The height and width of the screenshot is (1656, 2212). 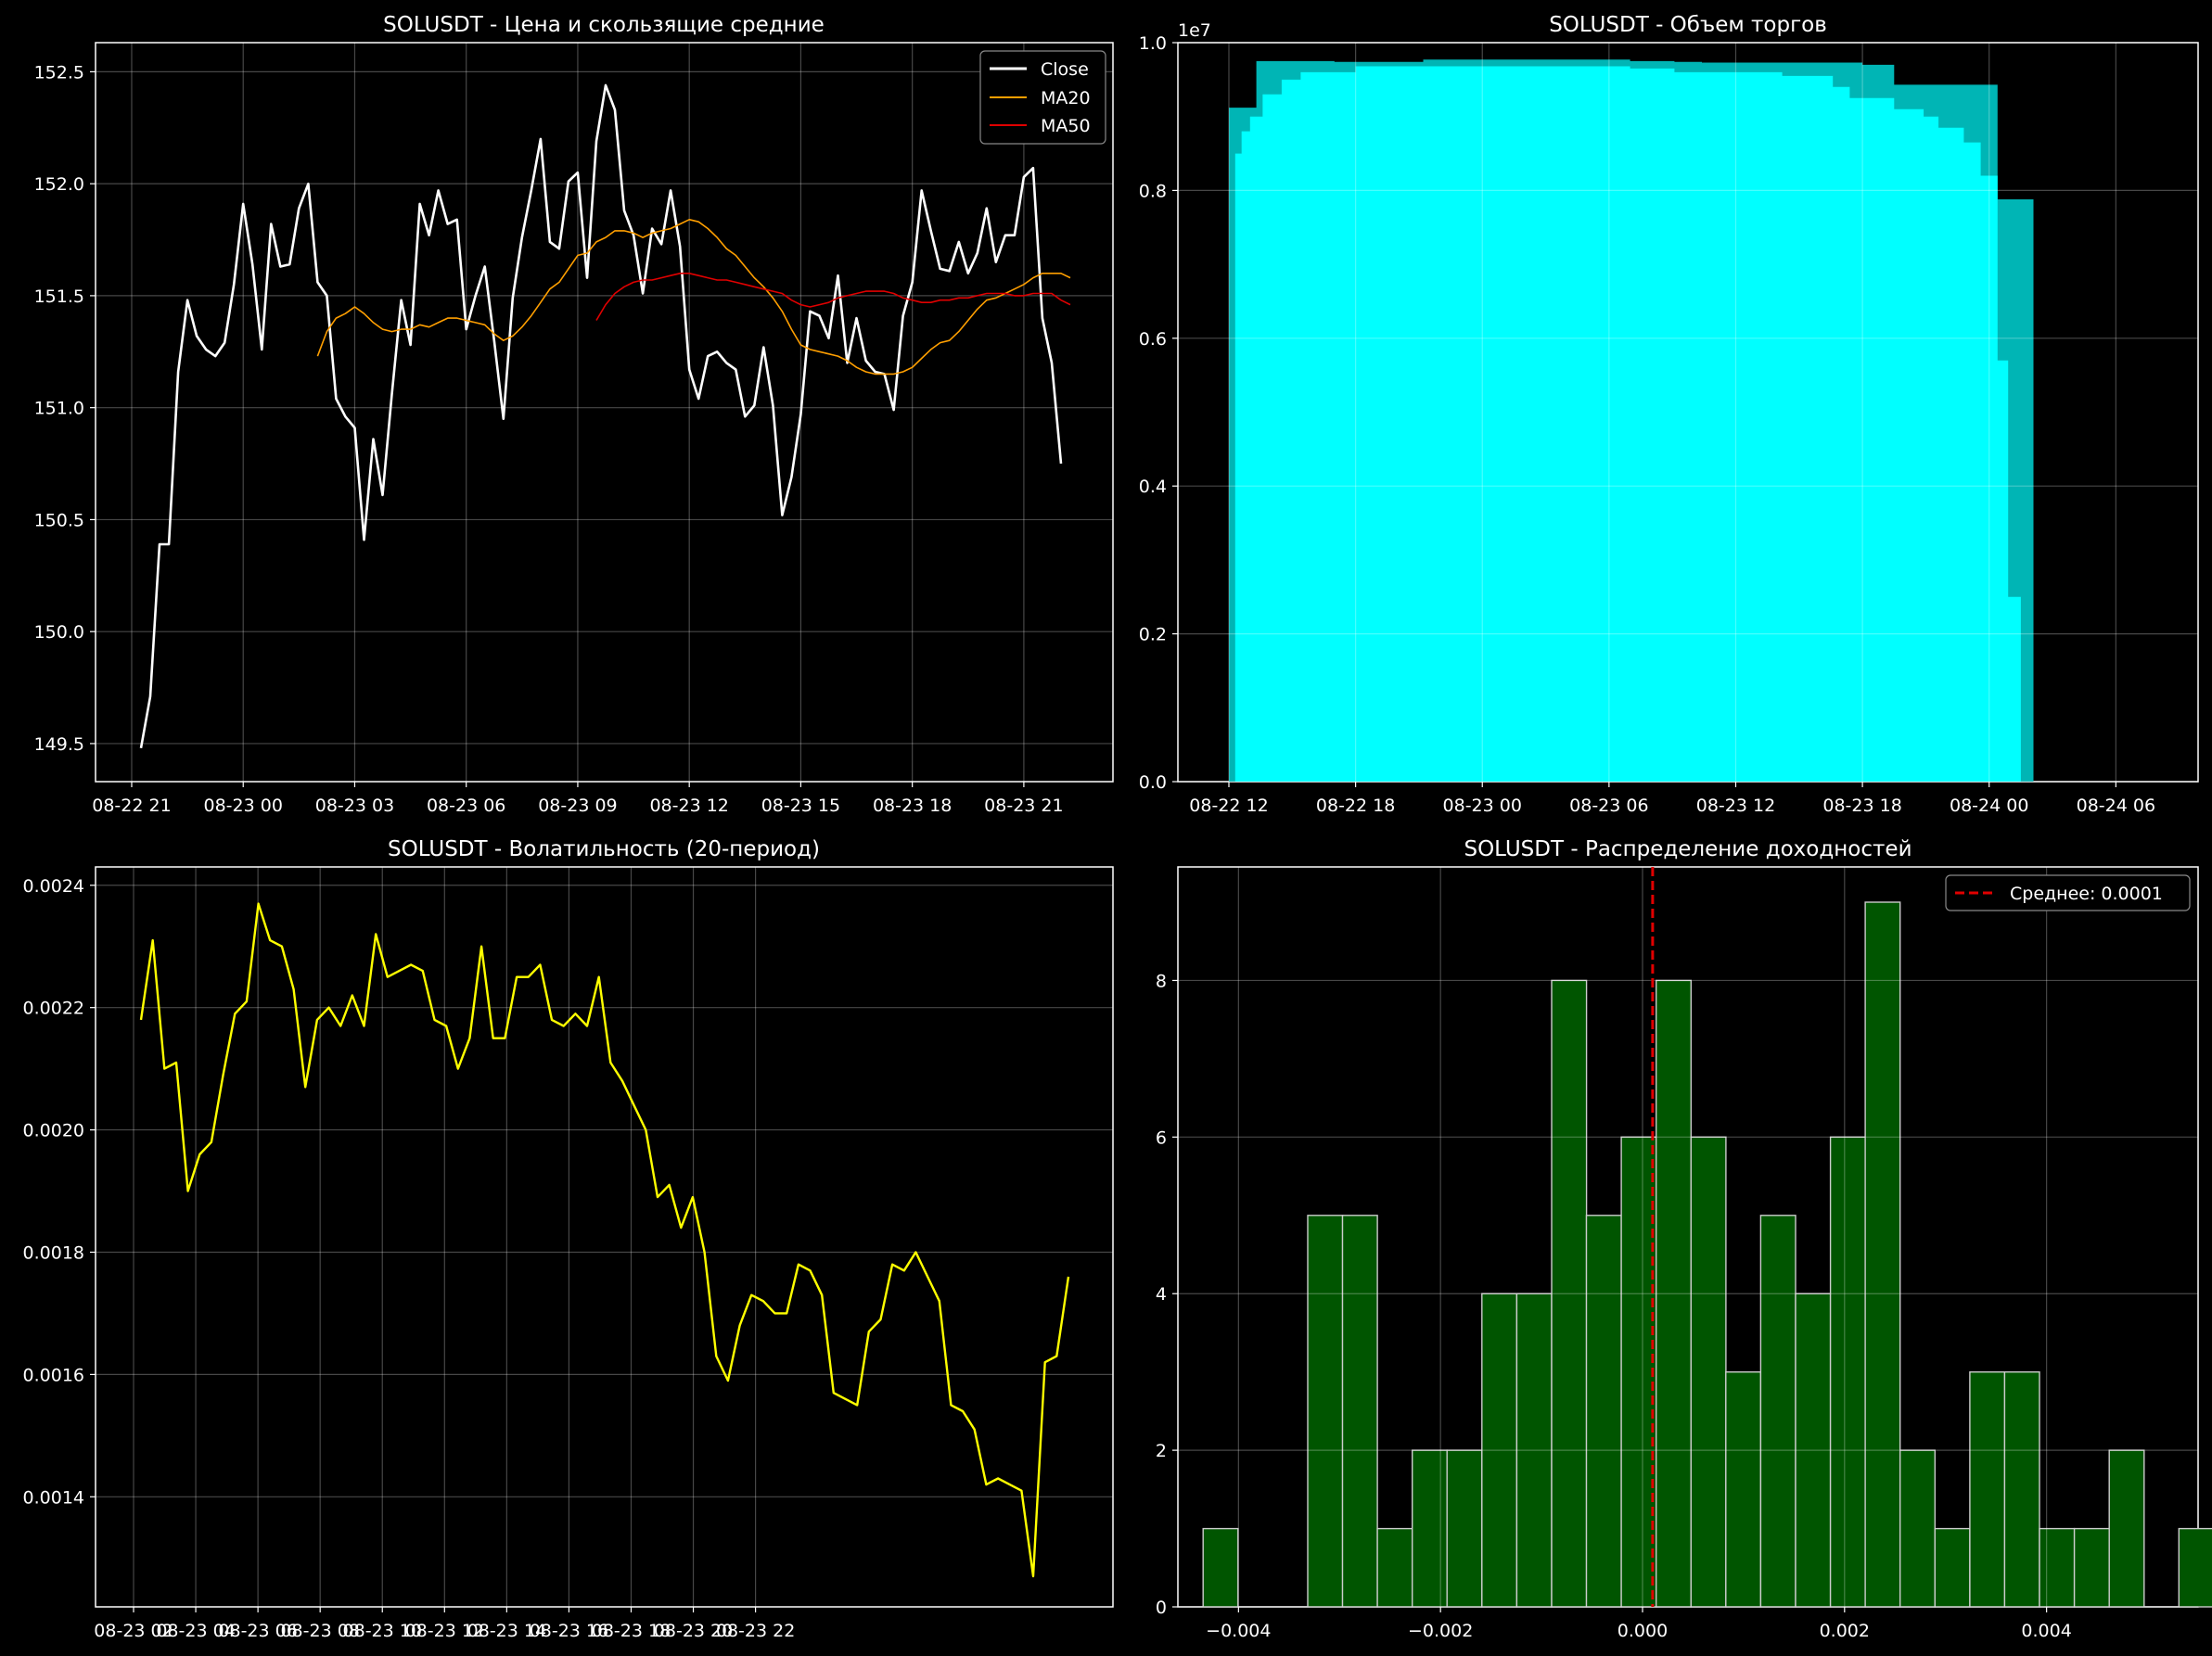 I want to click on x-tick-label: 08-22 12, so click(x=1228, y=806).